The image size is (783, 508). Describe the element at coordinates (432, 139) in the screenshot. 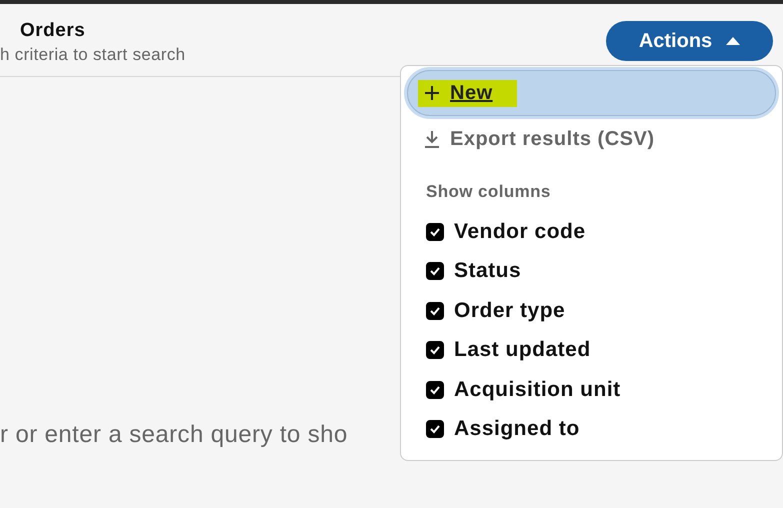

I see `download-icon` at that location.